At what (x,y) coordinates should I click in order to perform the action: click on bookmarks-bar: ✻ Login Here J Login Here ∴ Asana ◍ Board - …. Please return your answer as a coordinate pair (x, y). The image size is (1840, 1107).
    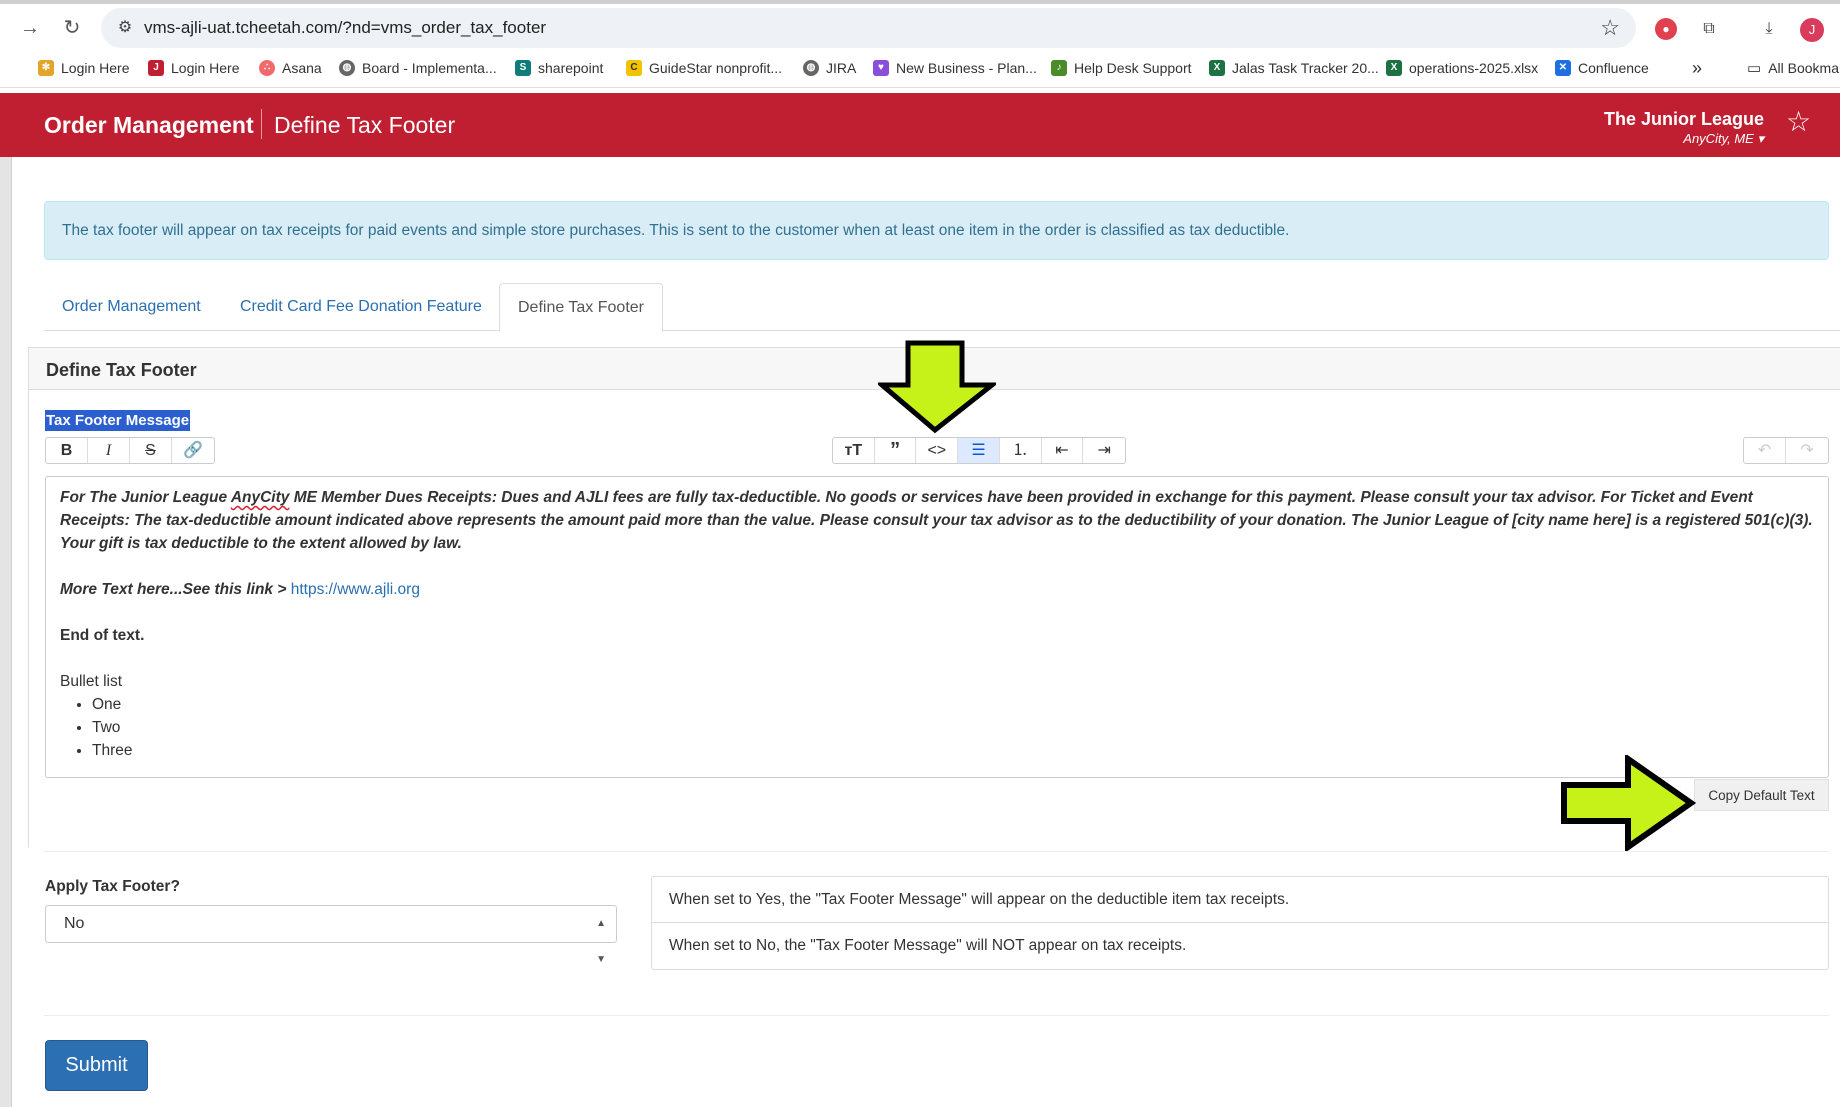
    Looking at the image, I should click on (920, 68).